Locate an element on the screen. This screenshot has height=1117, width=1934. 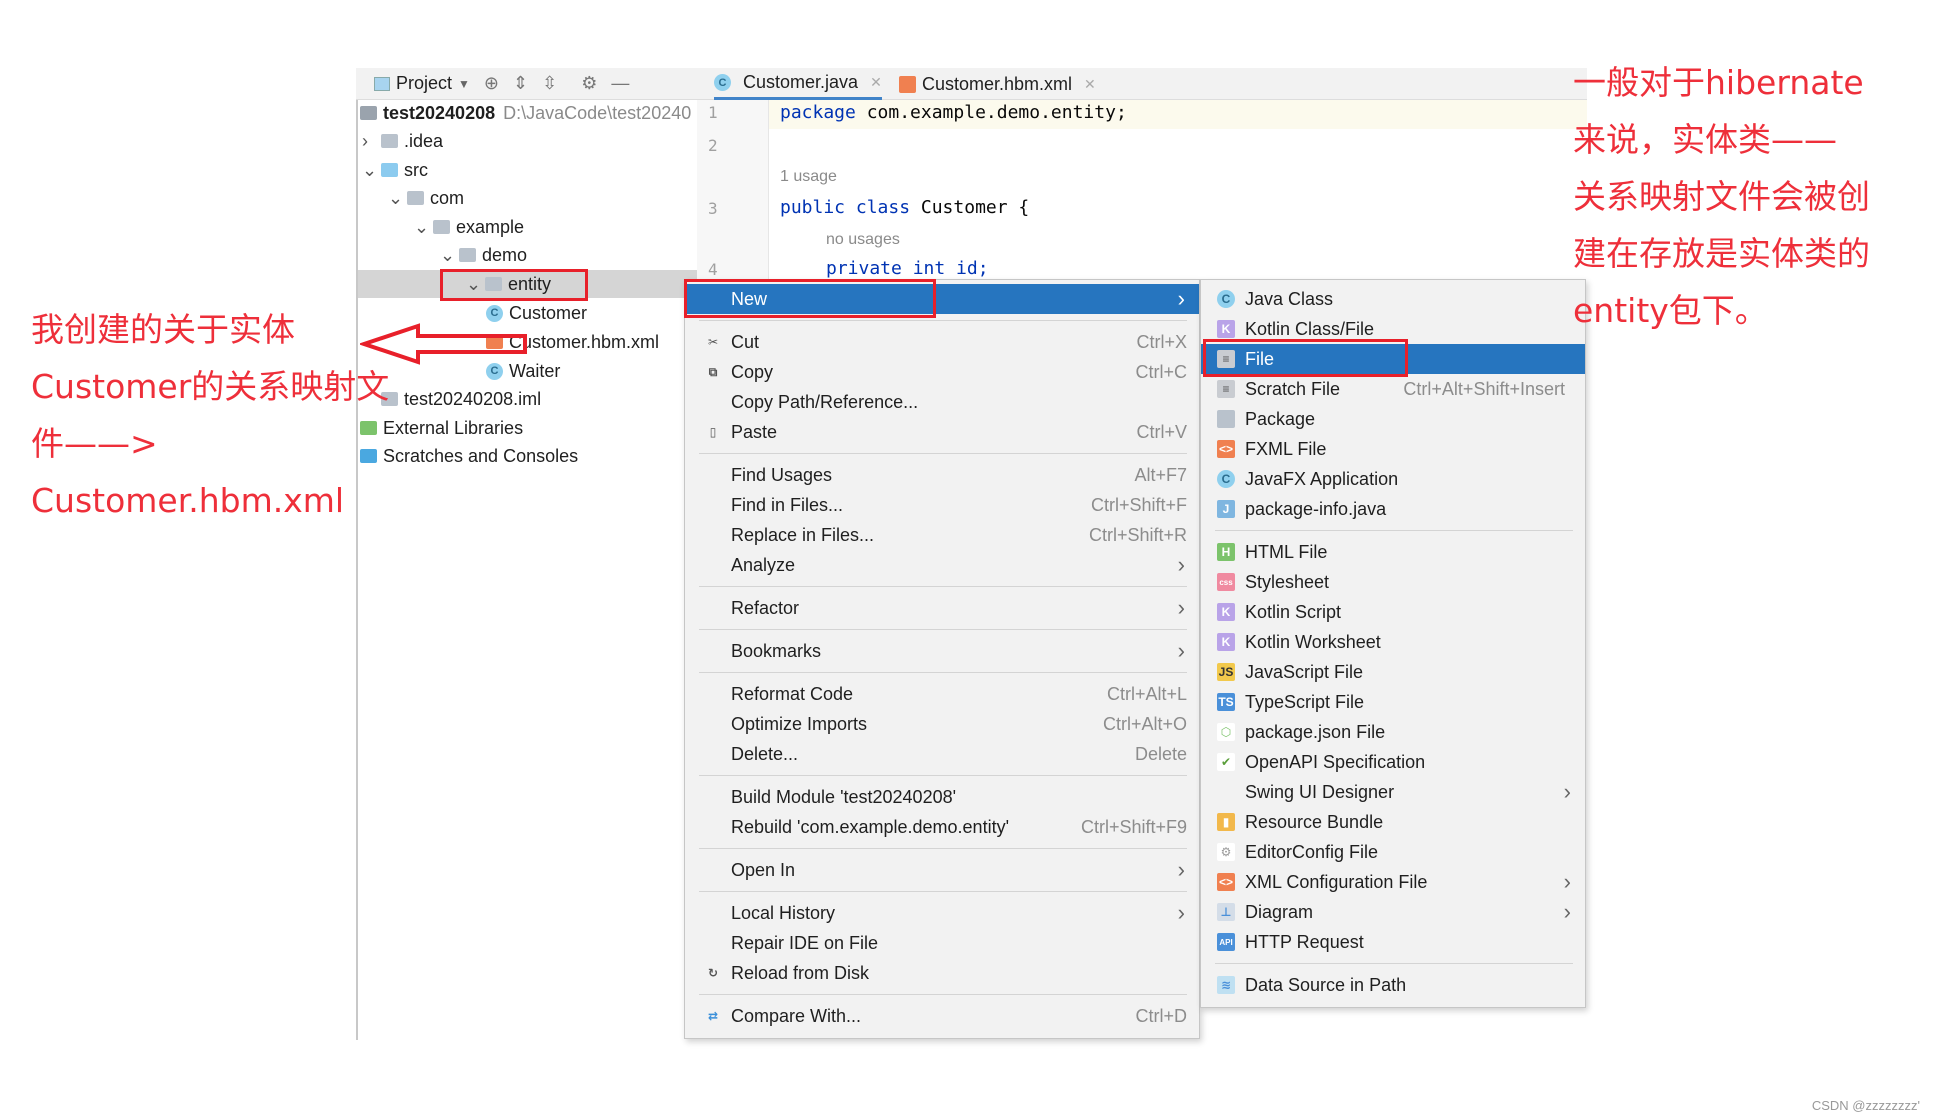
menu-item-fxml-file: <> FXML File is located at coordinates (1393, 449).